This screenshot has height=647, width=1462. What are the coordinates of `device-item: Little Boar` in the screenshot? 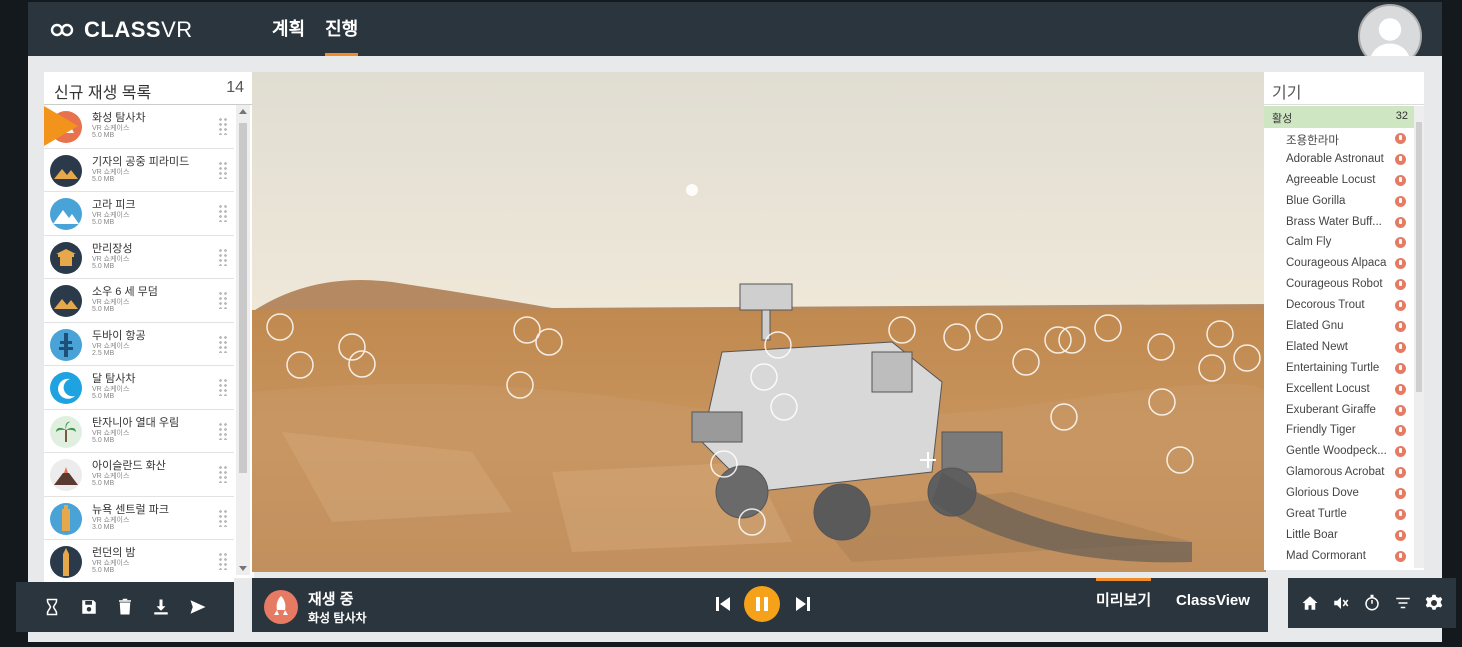 It's located at (1339, 535).